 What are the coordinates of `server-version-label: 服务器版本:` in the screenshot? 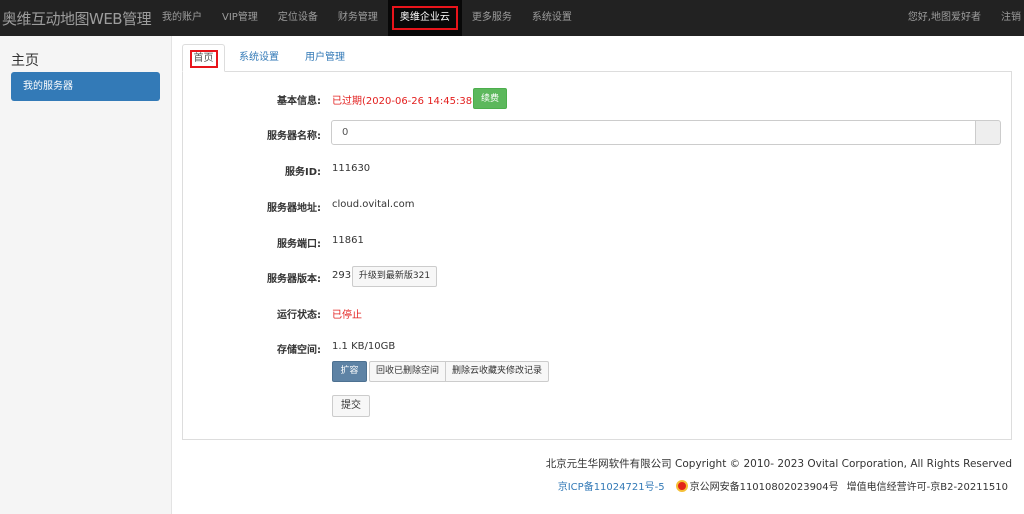 It's located at (294, 279).